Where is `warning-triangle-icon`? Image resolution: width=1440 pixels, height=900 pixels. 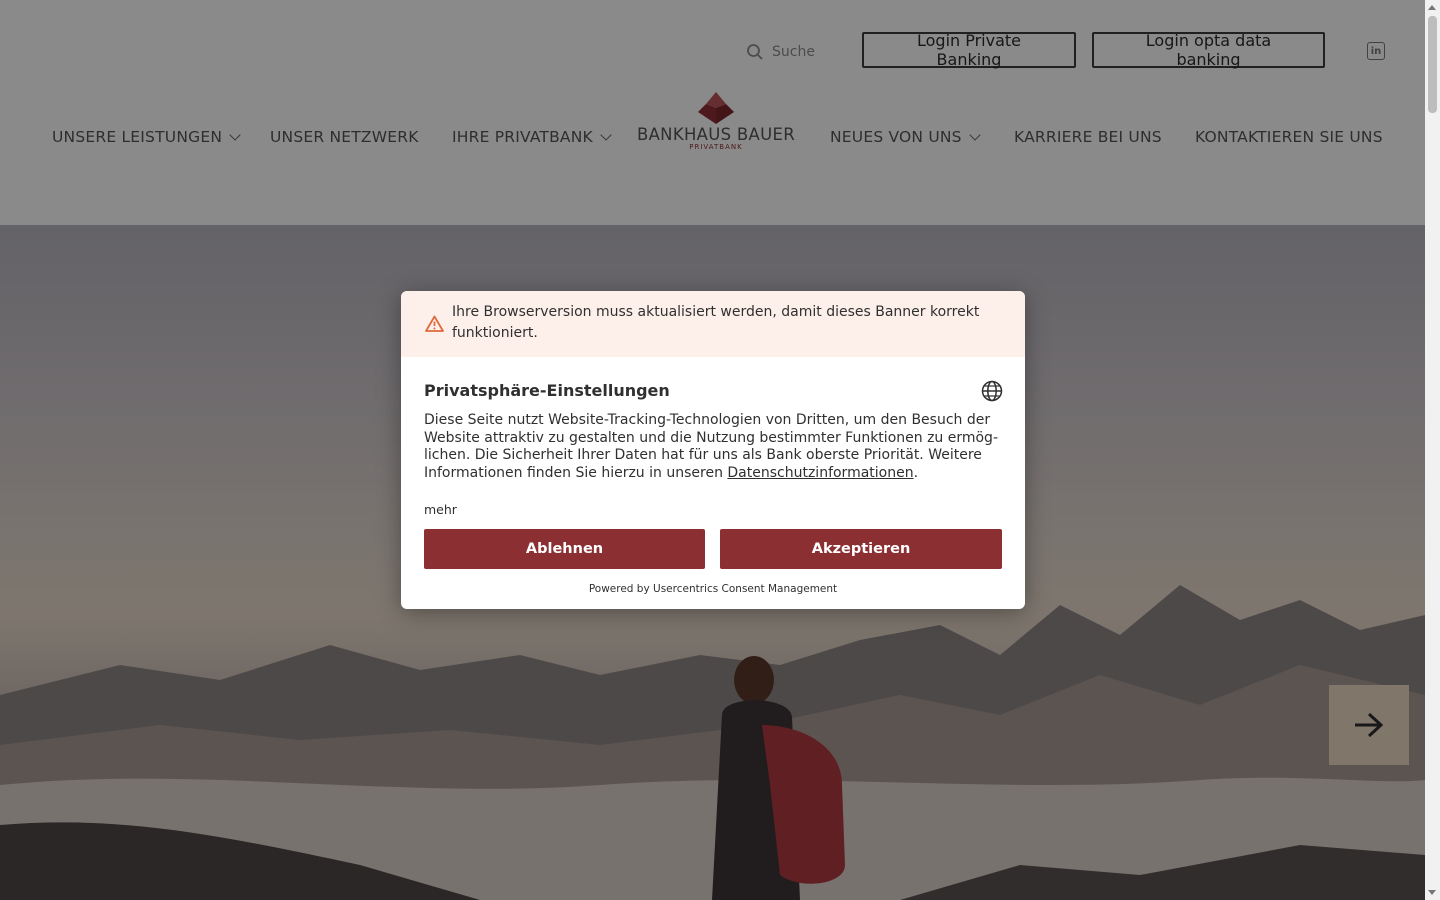
warning-triangle-icon is located at coordinates (434, 323).